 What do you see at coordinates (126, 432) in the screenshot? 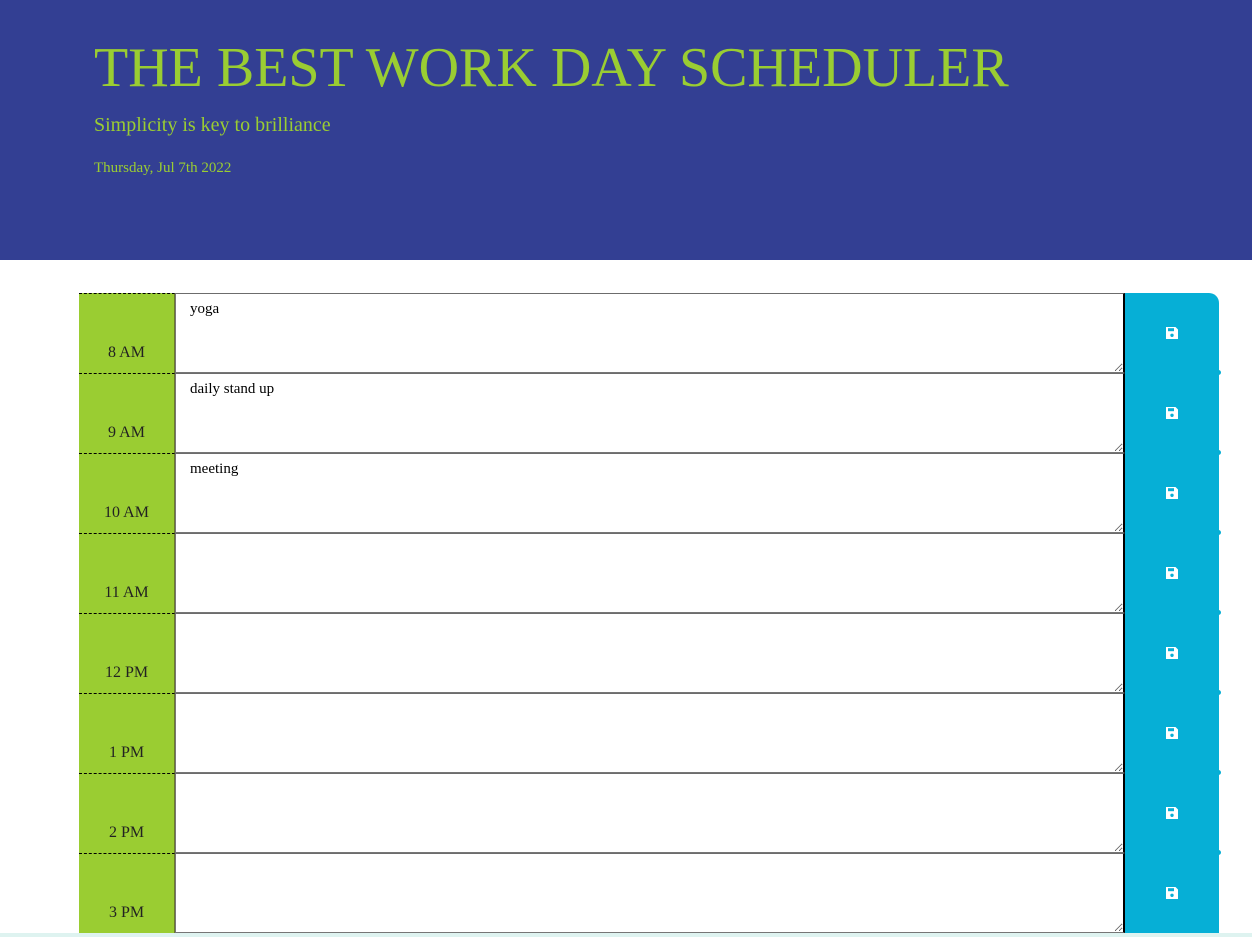
I see `hour-text: 9 AM` at bounding box center [126, 432].